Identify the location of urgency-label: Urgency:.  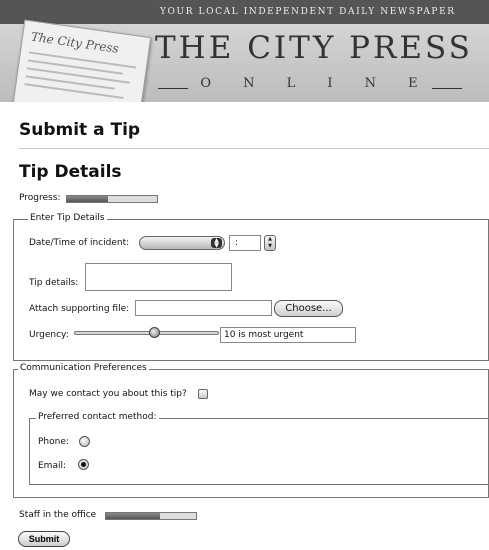
(49, 335).